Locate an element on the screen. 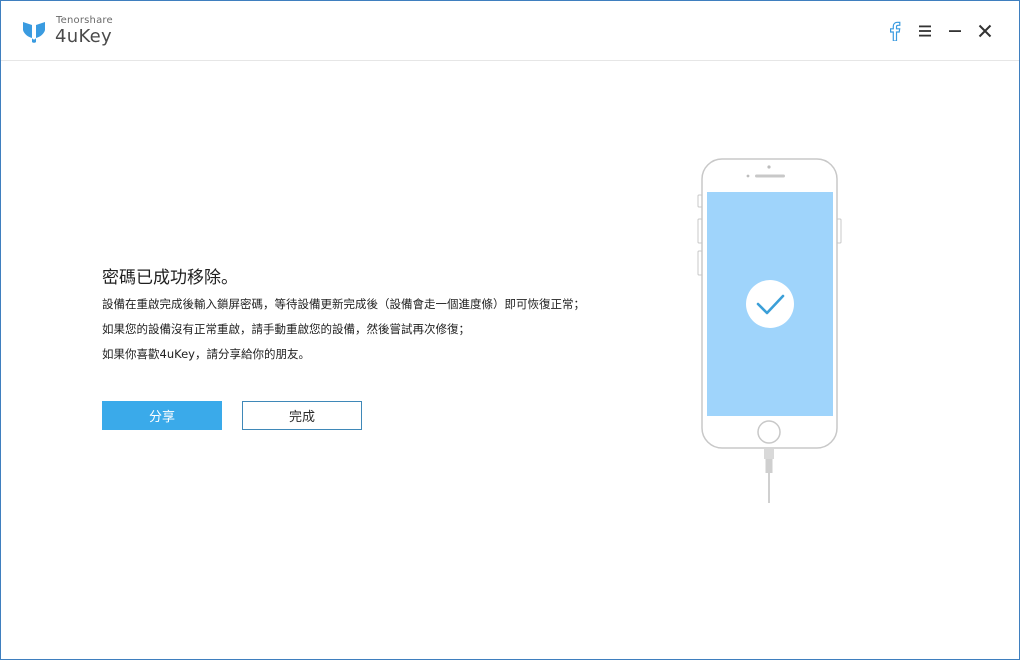  done-button: 完成 is located at coordinates (302, 415).